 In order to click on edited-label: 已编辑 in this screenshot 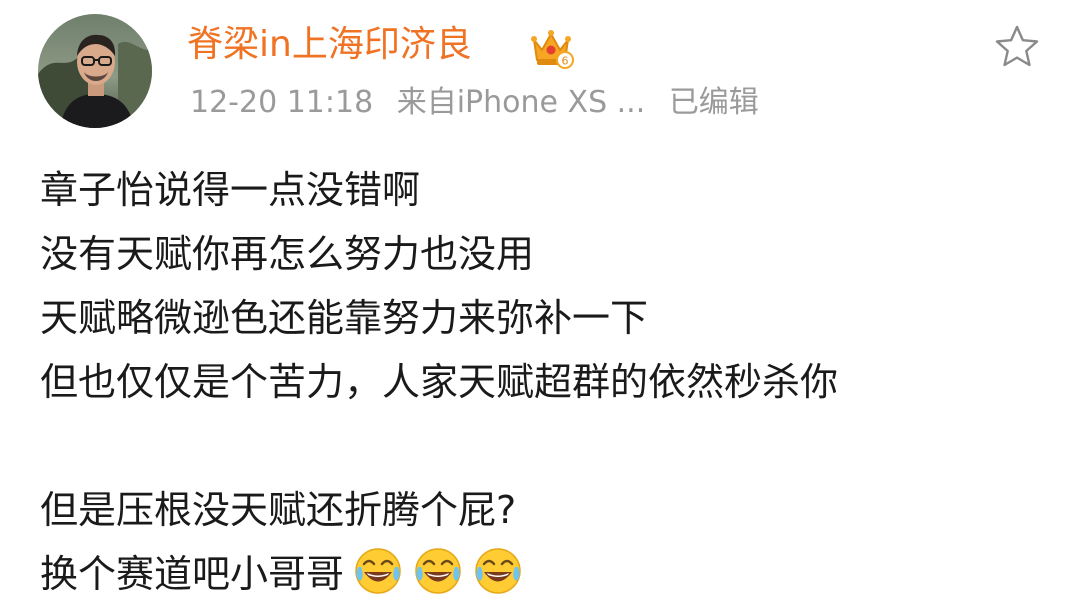, I will do `click(714, 102)`.